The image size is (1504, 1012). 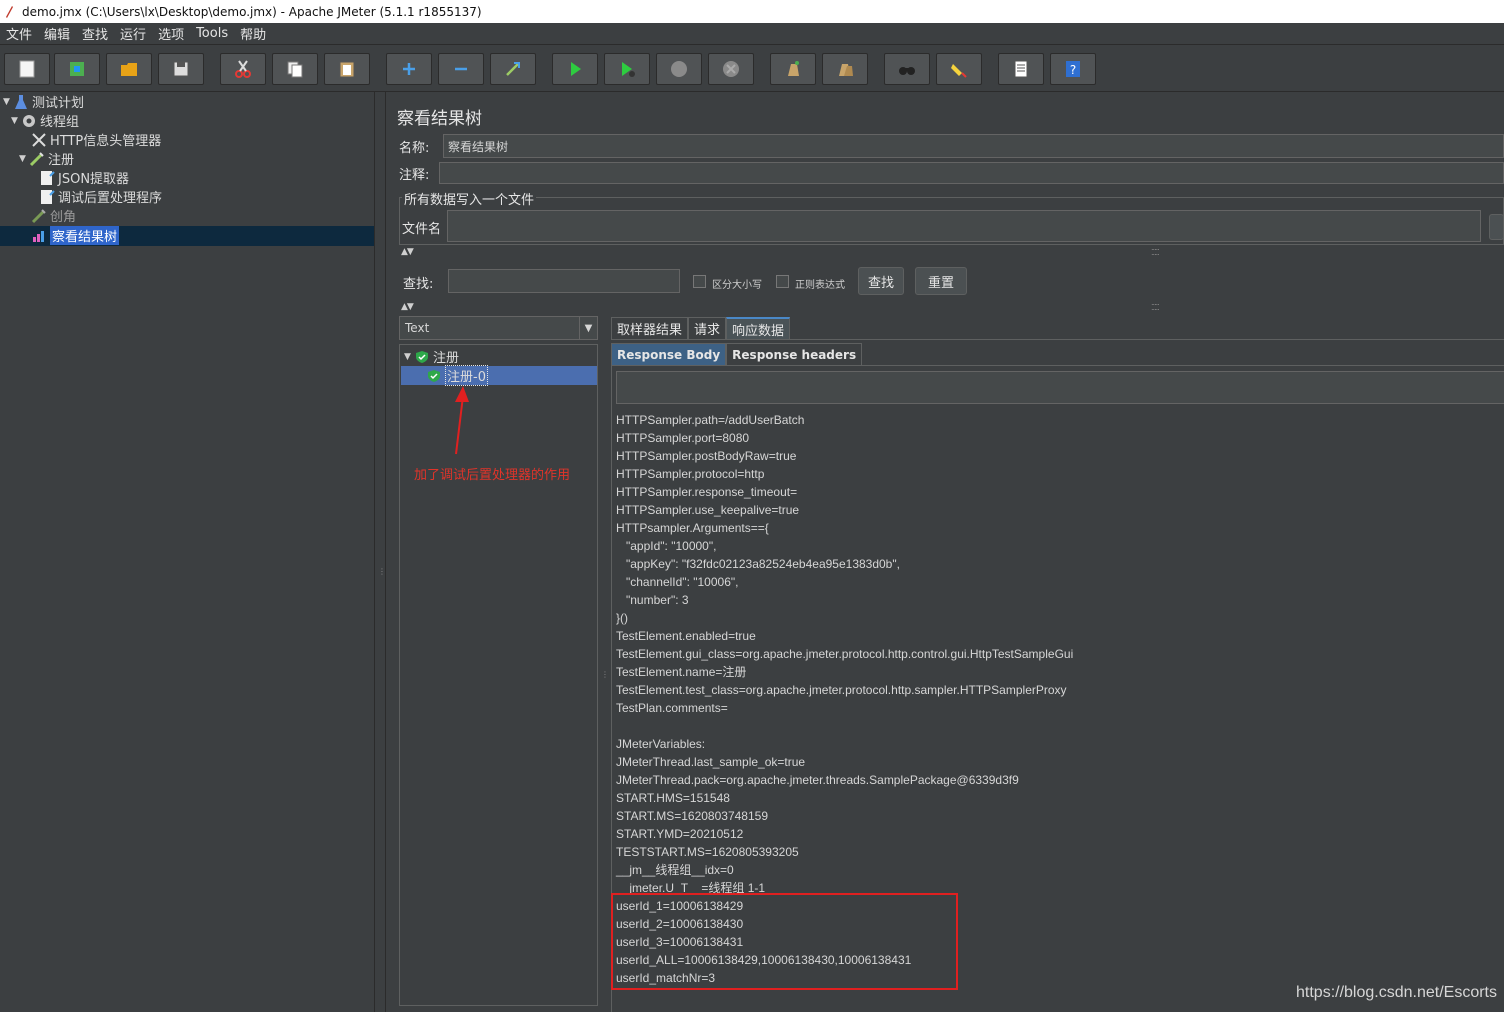 I want to click on tree-item-header-manager: HTTP信息头管理器, so click(x=96, y=139).